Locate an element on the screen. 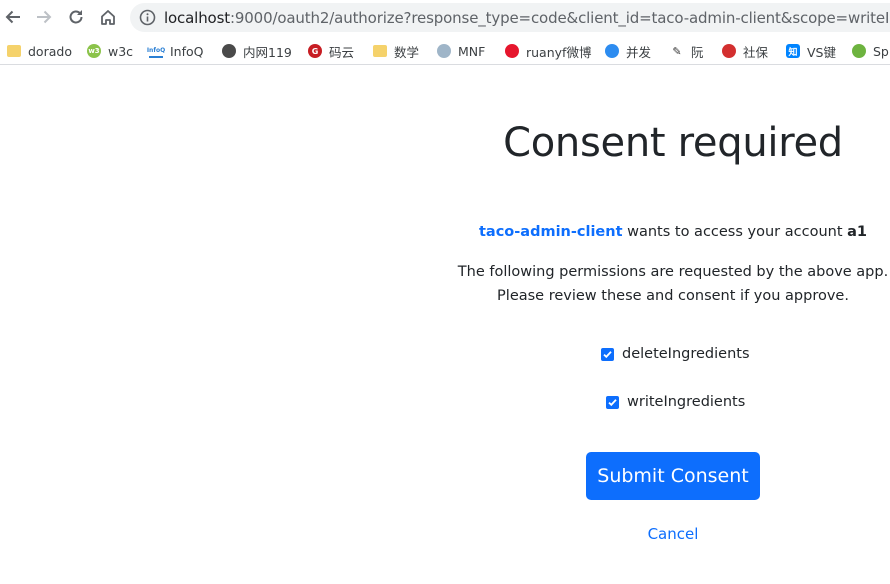  bookmark-label: 码云 is located at coordinates (342, 52).